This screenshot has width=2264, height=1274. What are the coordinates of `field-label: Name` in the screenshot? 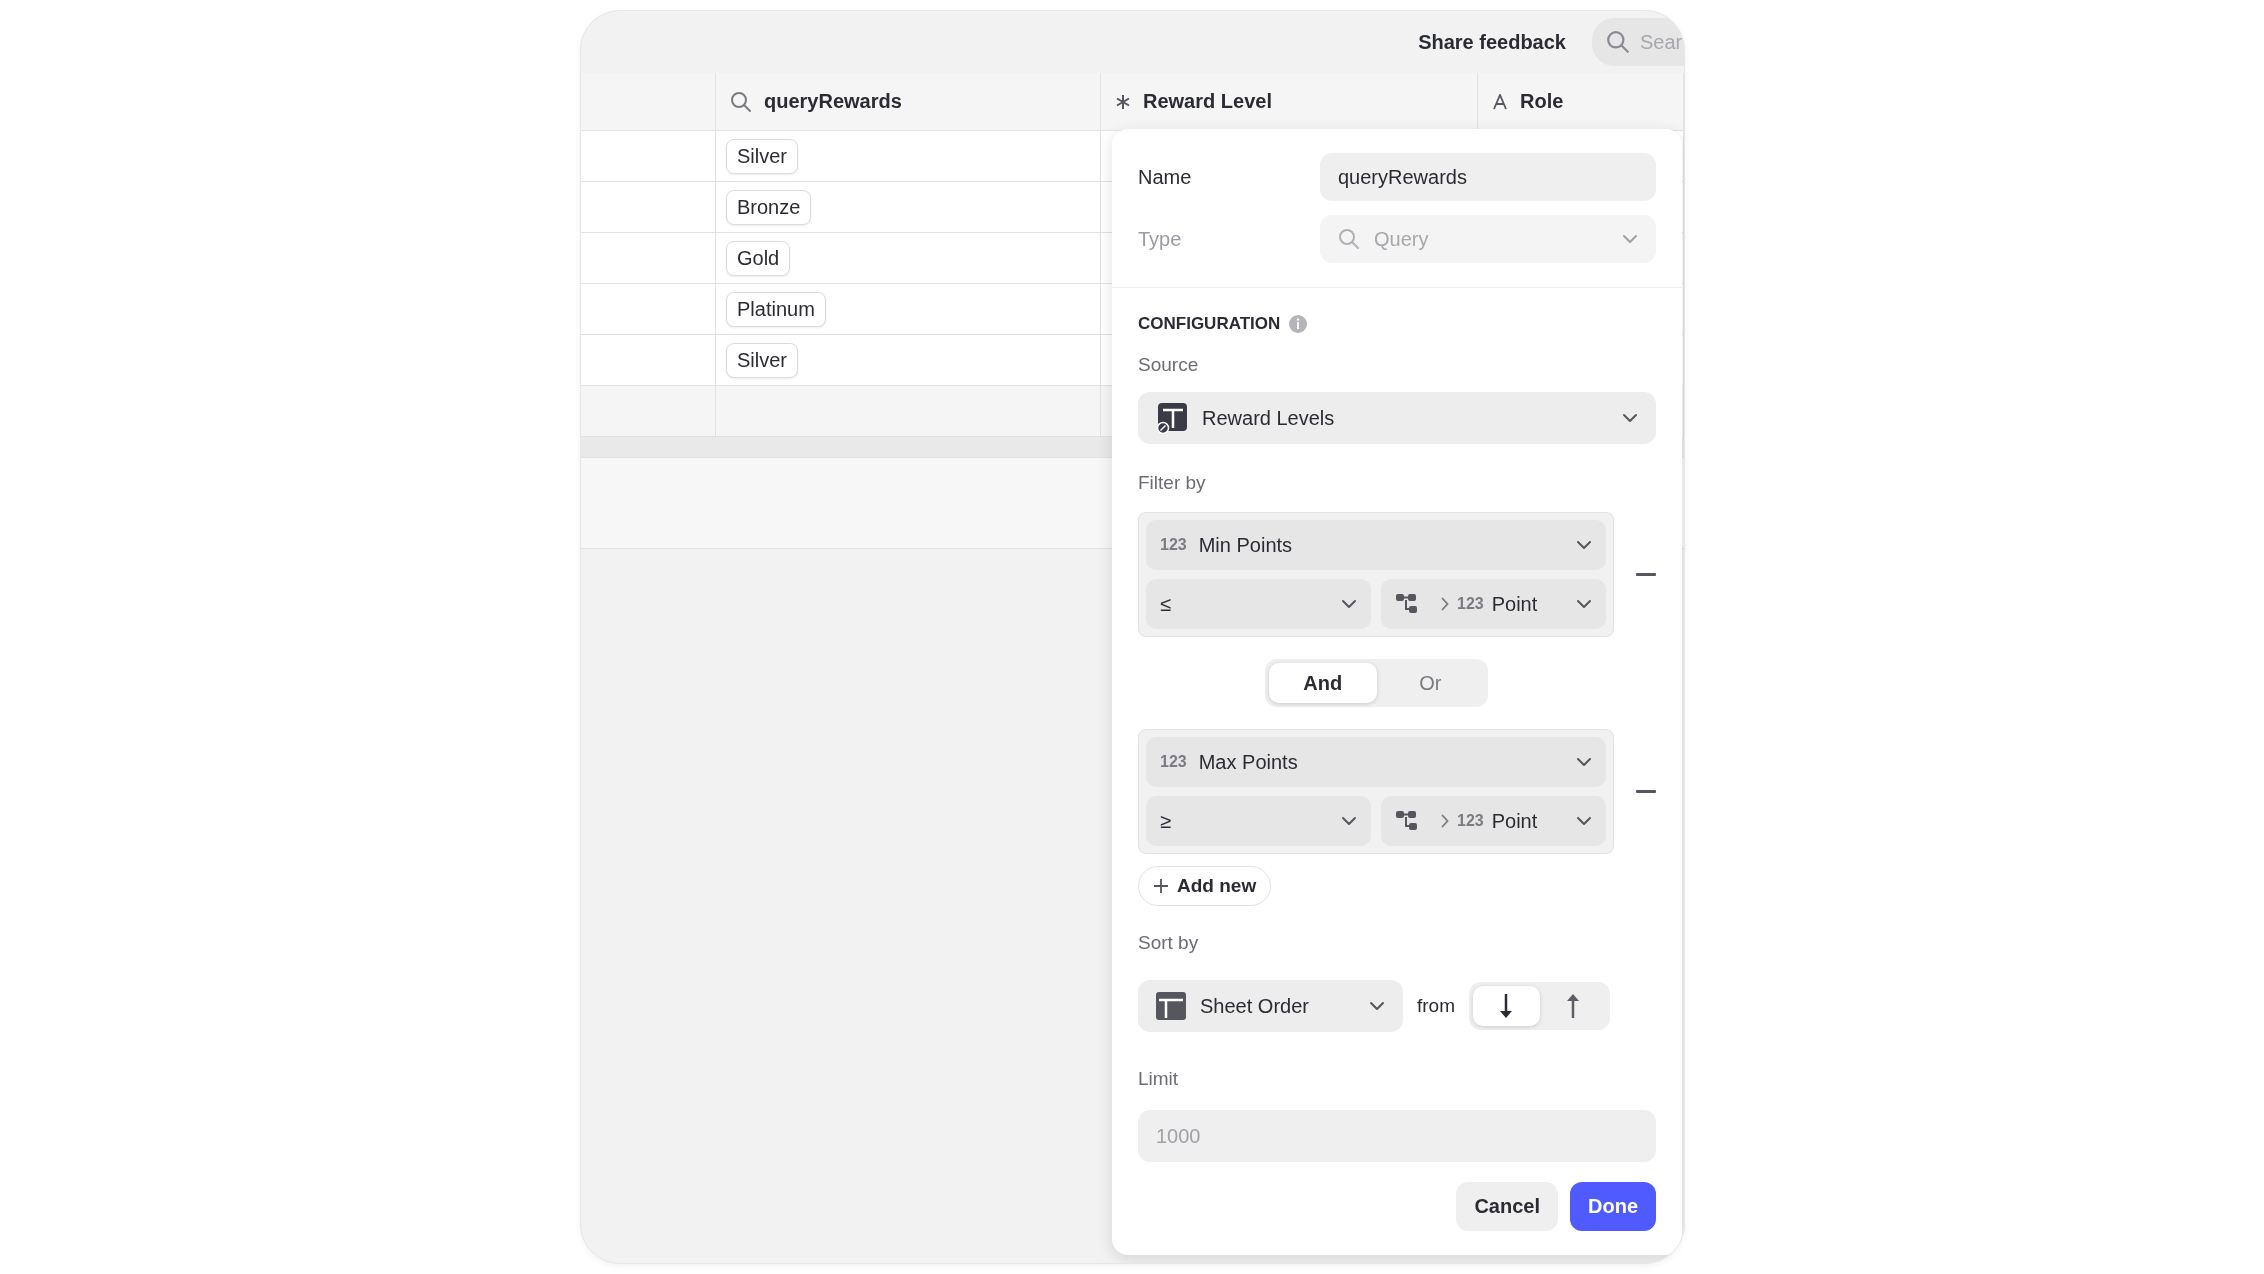 It's located at (1165, 177).